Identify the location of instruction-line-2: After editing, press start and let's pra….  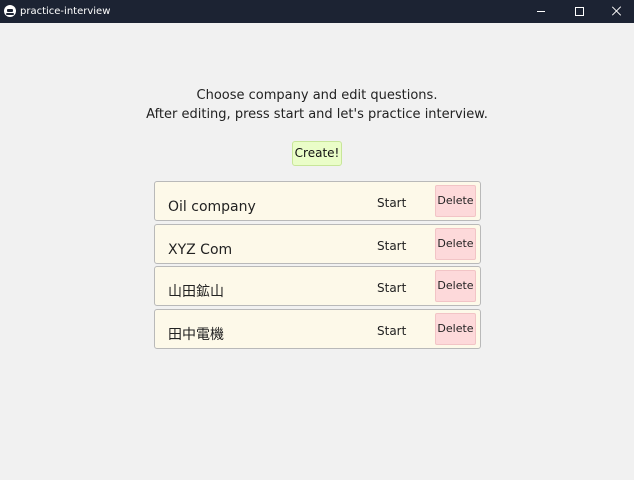
(317, 114).